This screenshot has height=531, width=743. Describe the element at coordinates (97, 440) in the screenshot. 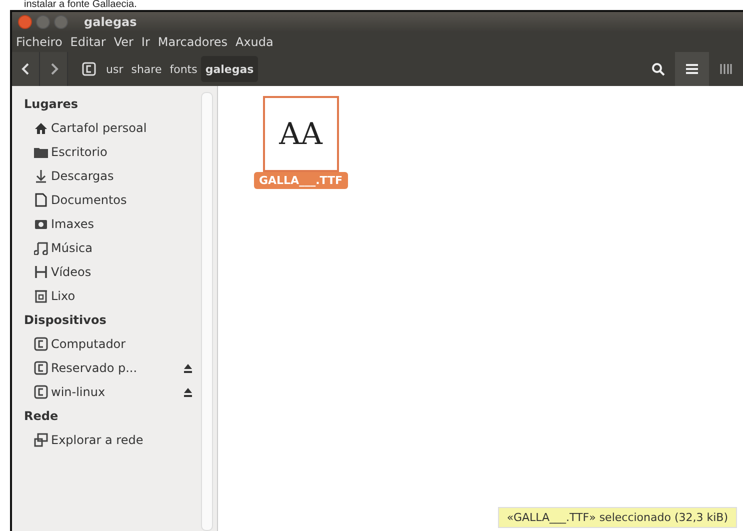

I see `sidebar-label: Explorar a rede` at that location.